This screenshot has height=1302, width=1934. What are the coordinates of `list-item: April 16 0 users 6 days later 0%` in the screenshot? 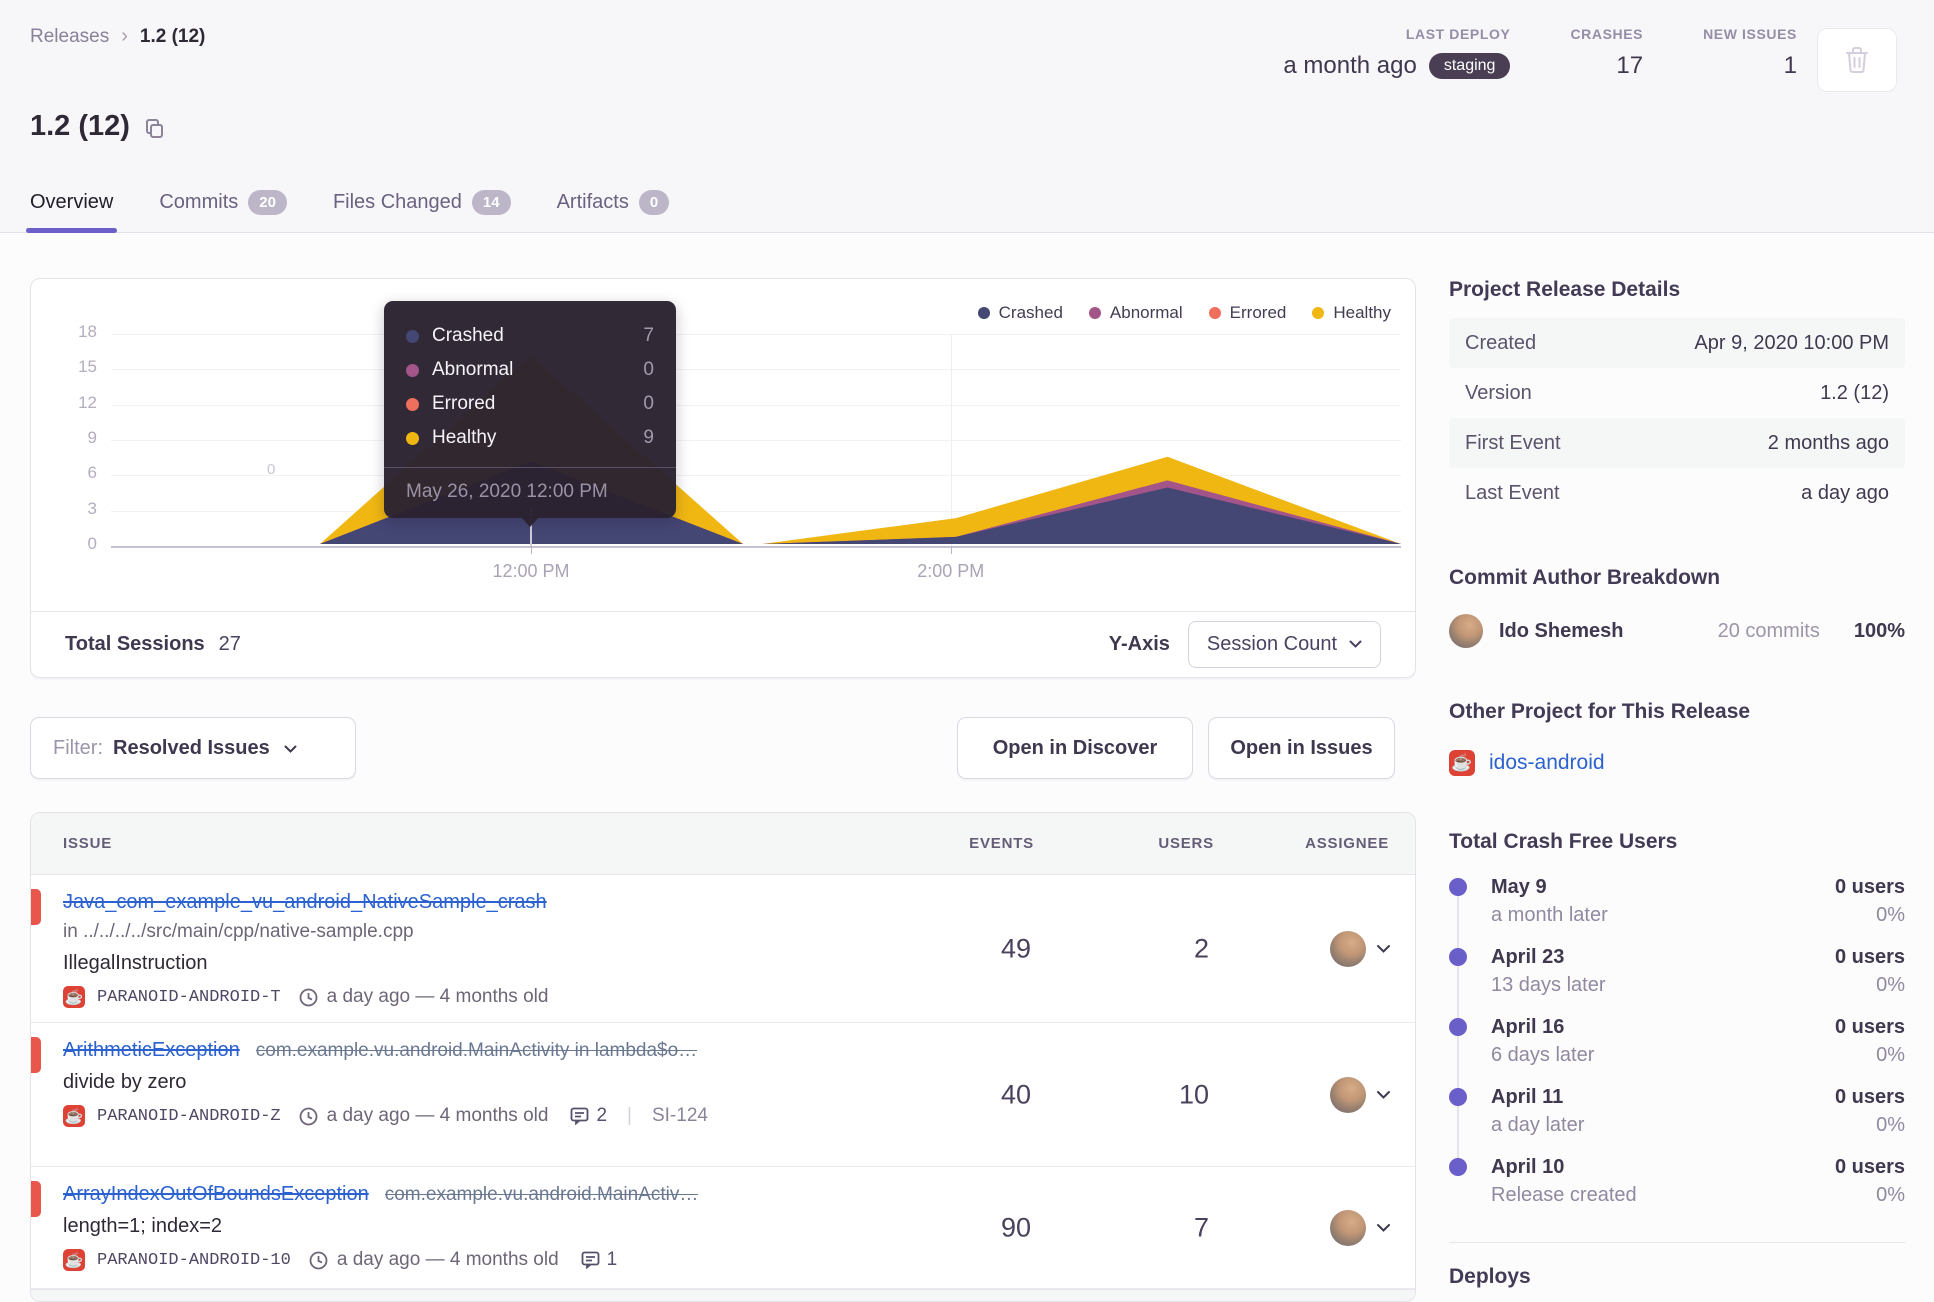 It's located at (1677, 1044).